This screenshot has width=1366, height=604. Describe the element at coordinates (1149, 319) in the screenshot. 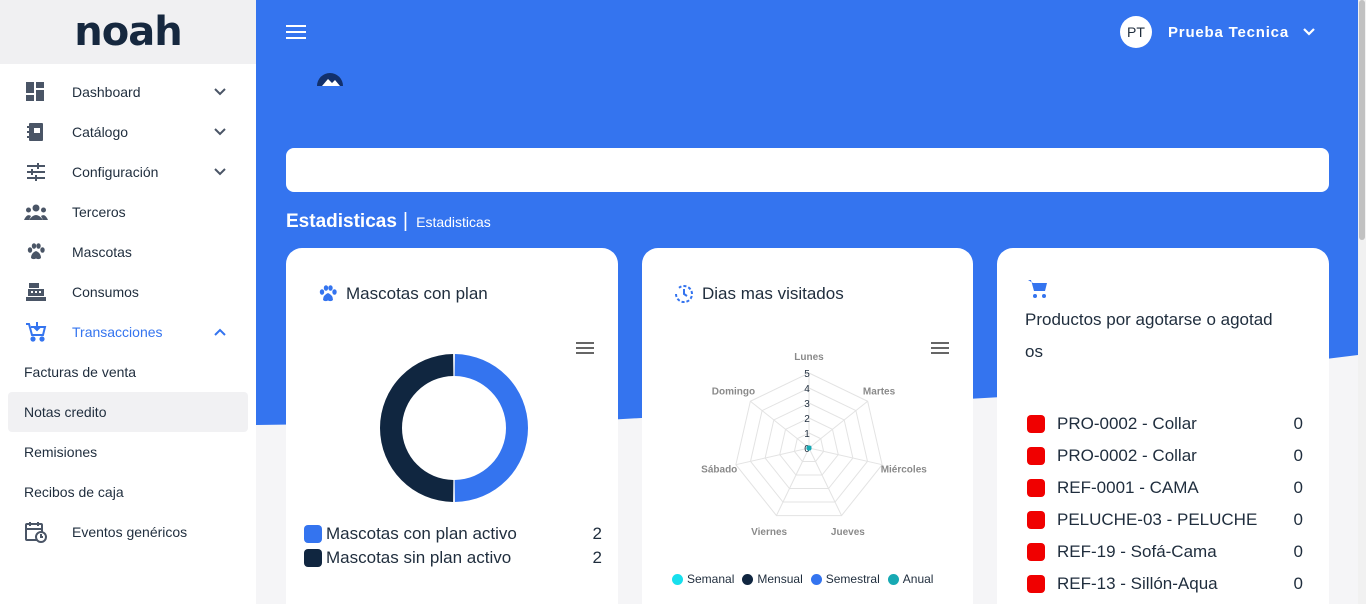

I see `card-title-line: Productos por agotarse o agotad` at that location.